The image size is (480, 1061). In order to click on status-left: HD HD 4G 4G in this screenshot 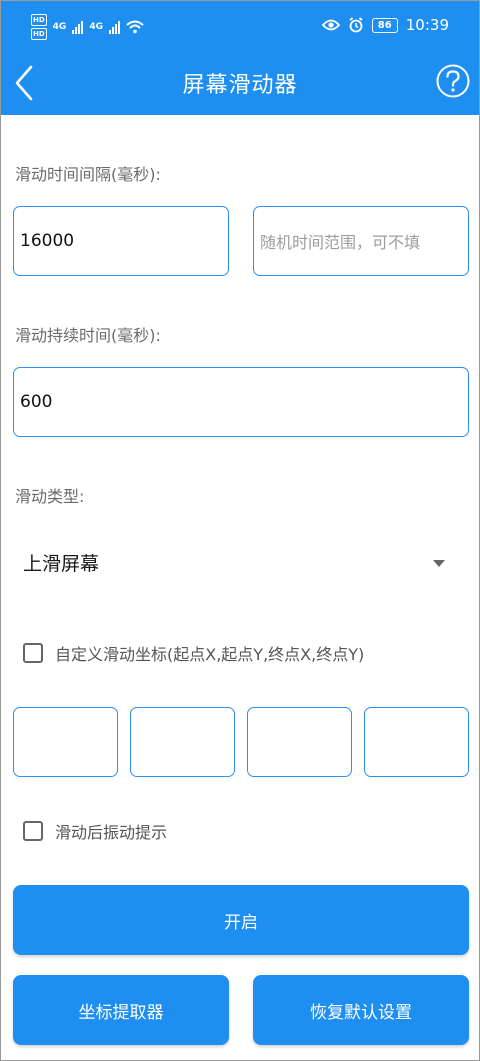, I will do `click(87, 27)`.